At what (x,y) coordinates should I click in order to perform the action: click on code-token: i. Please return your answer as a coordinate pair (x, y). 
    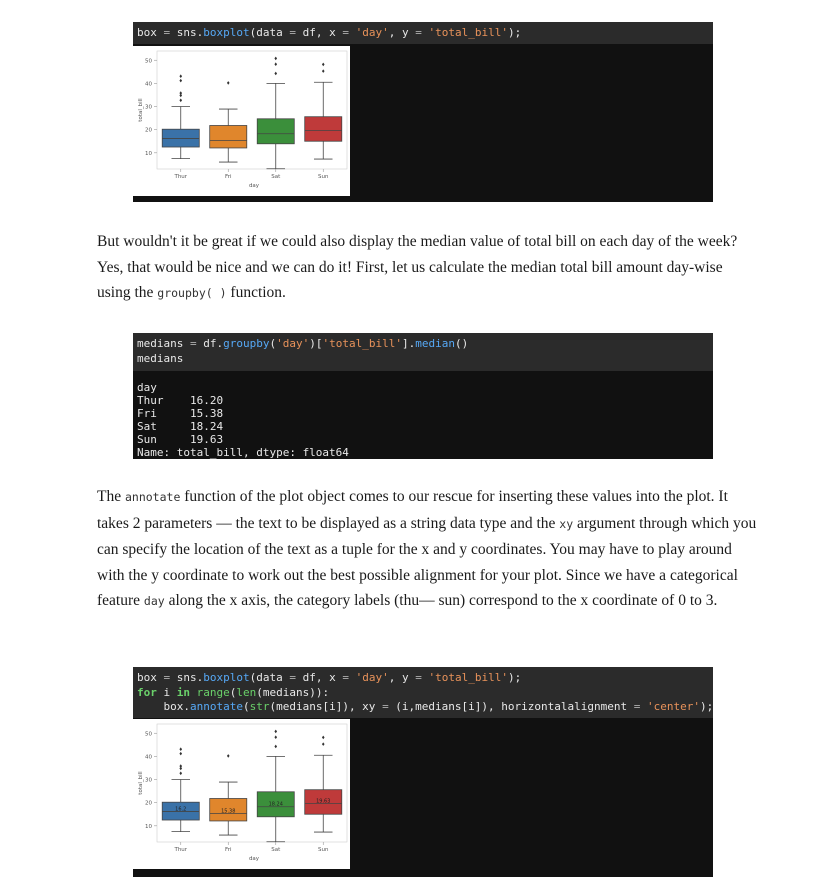
    Looking at the image, I should click on (166, 692).